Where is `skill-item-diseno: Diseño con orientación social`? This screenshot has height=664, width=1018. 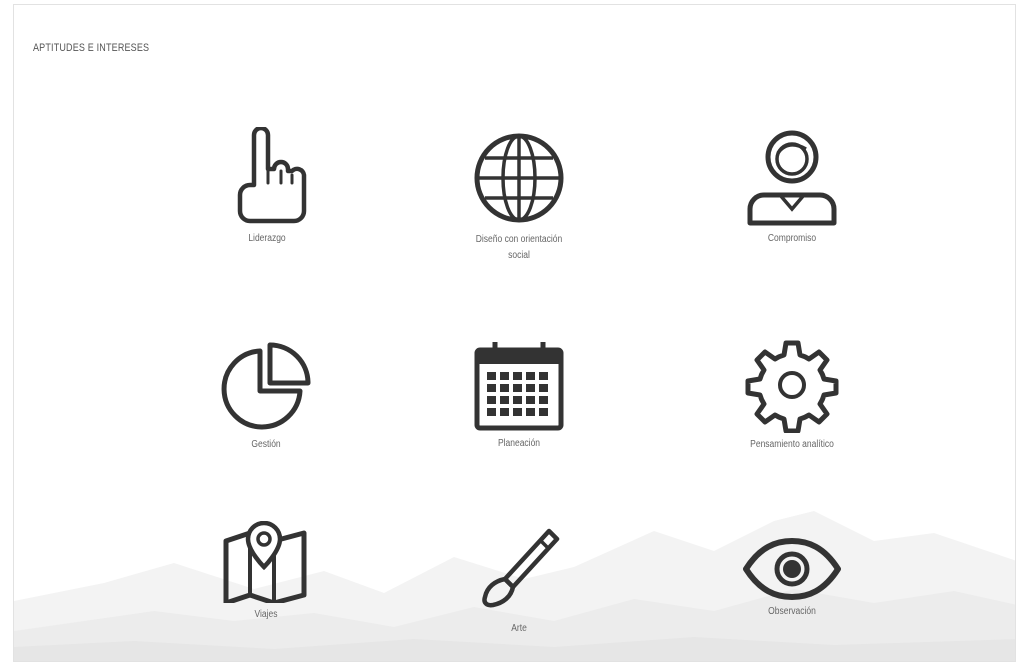
skill-item-diseno: Diseño con orientación social is located at coordinates (519, 197).